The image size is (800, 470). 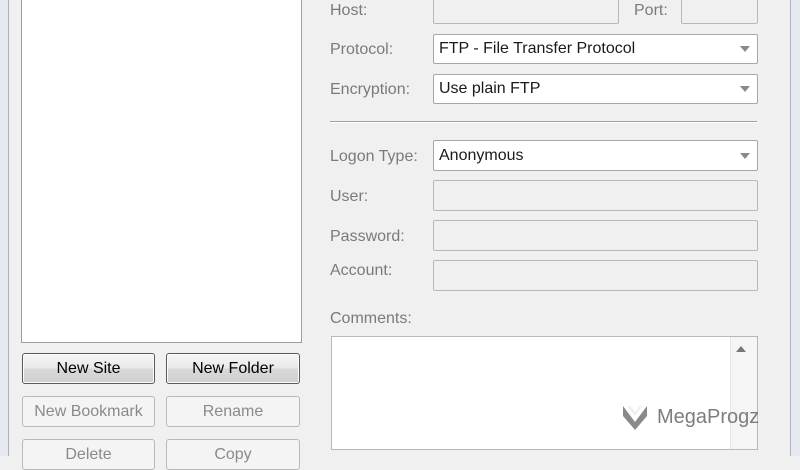 What do you see at coordinates (741, 349) in the screenshot?
I see `scroll-up-arrow-icon` at bounding box center [741, 349].